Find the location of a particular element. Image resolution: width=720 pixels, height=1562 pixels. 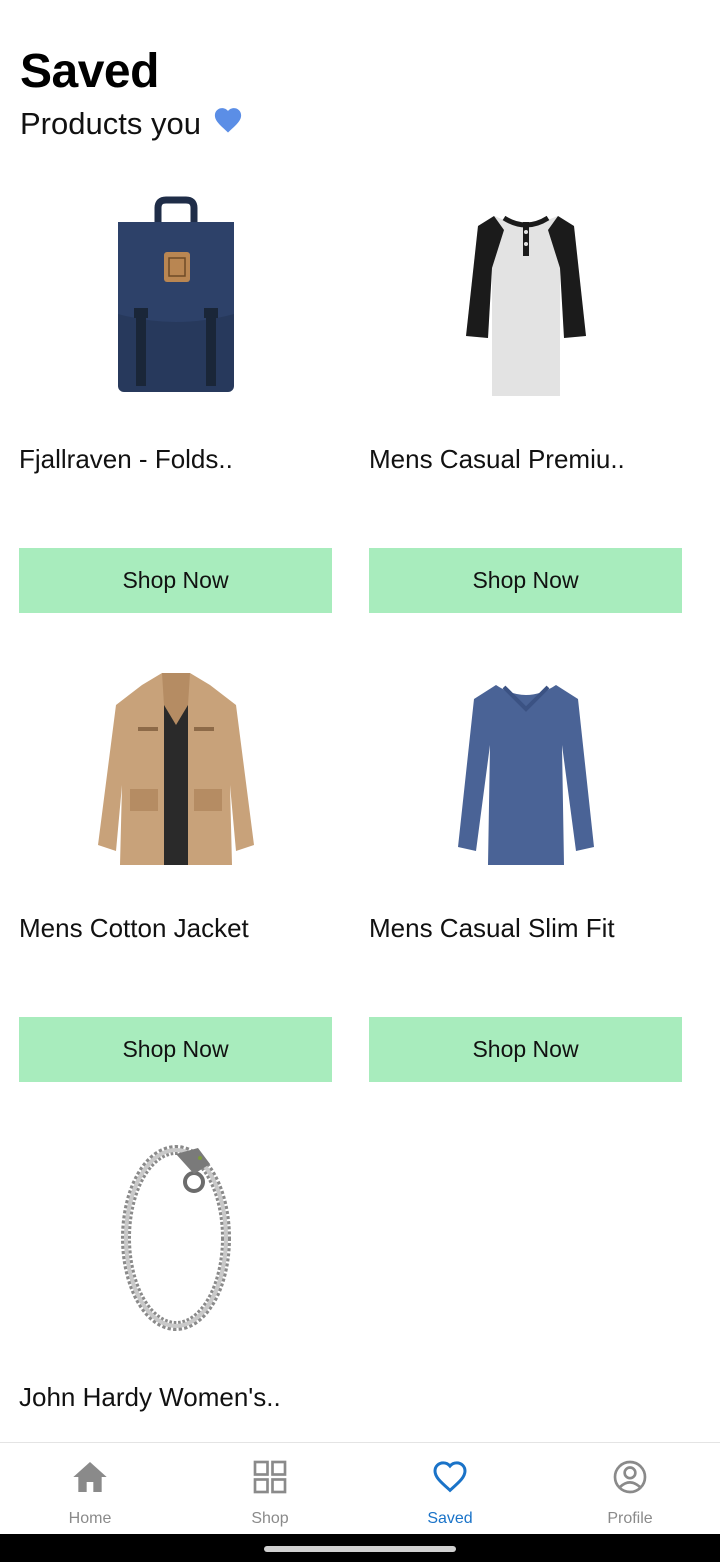

bottom-nav: Home Shop Saved Profile is located at coordinates (360, 1488).